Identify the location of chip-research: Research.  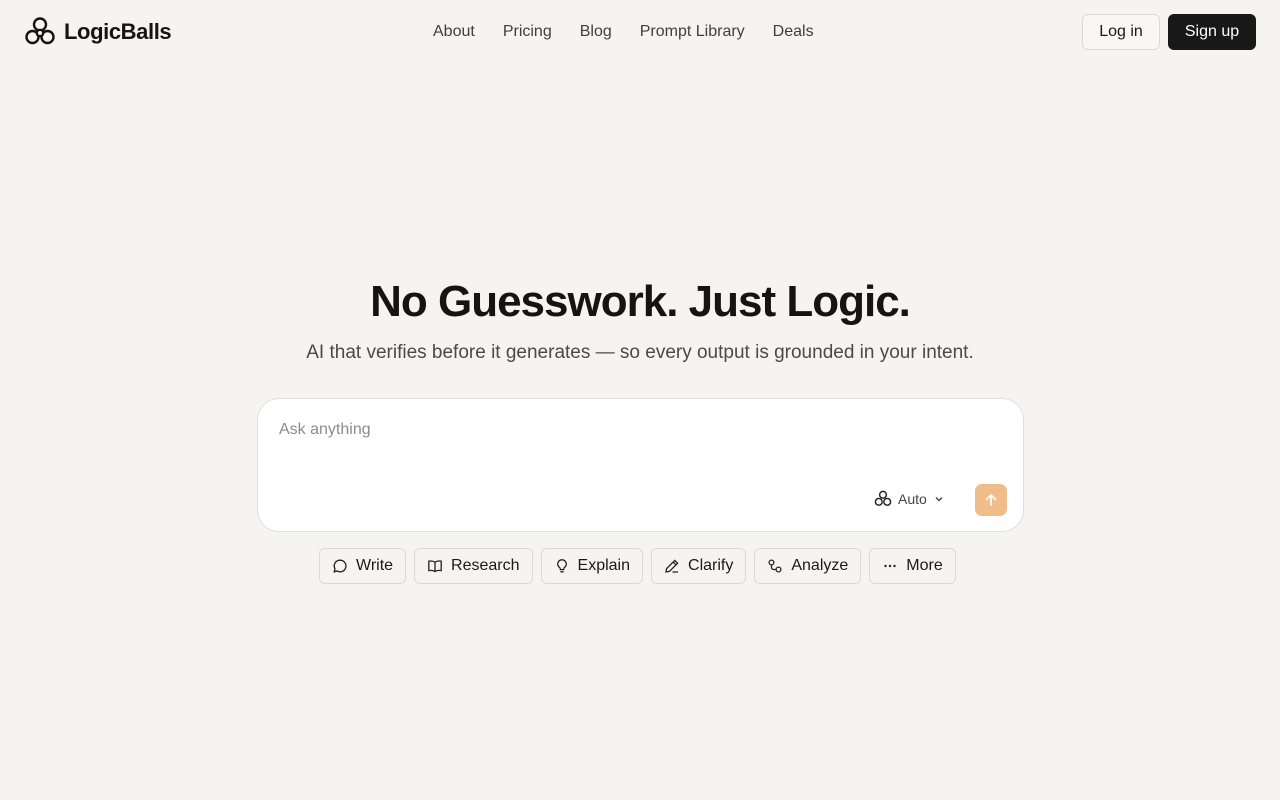
(473, 566).